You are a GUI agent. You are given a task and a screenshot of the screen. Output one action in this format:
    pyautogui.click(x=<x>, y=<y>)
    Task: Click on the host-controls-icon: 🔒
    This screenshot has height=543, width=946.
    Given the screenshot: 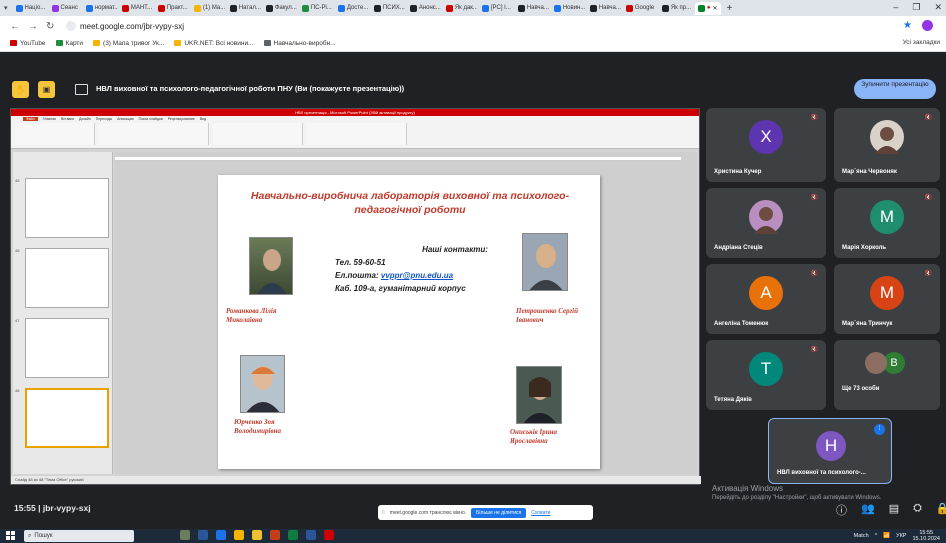 What is the action you would take?
    pyautogui.click(x=941, y=510)
    